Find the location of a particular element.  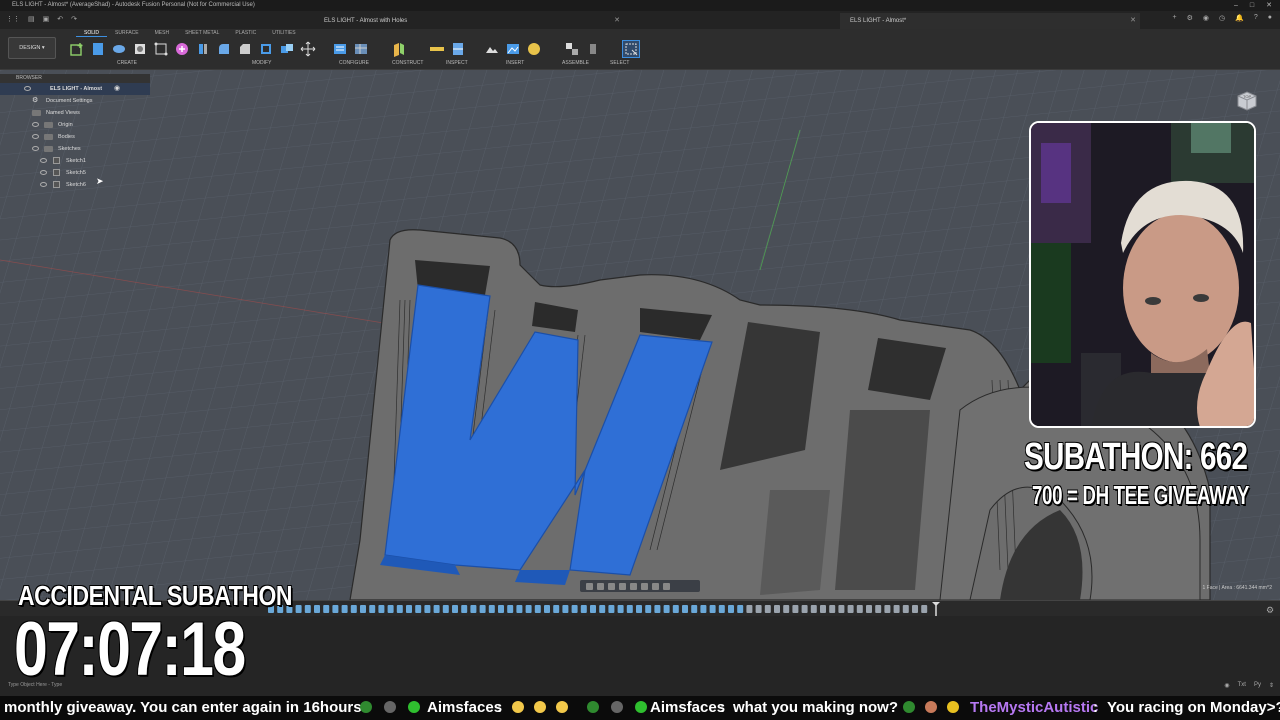

help-icon: ? is located at coordinates (1256, 18).